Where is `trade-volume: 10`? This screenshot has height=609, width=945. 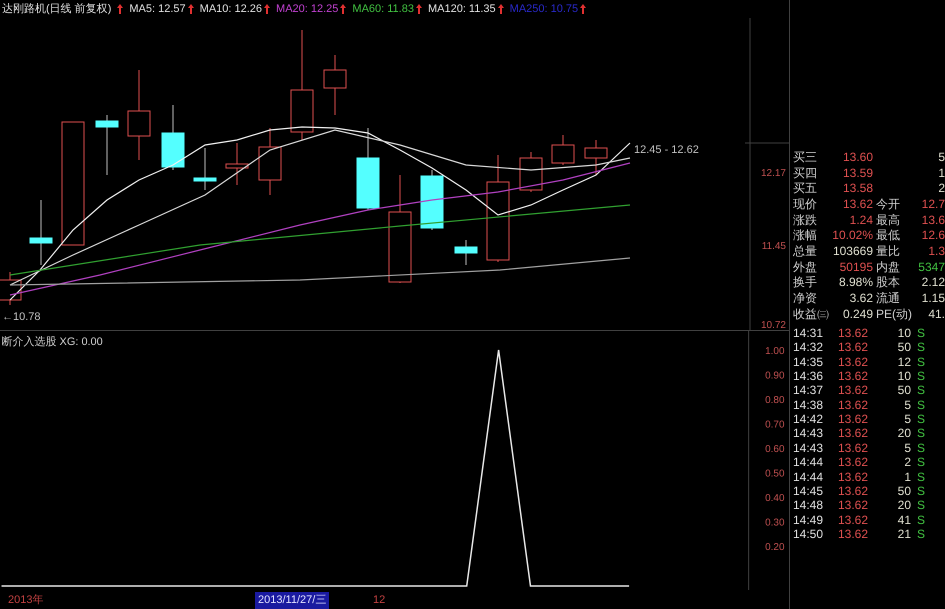 trade-volume: 10 is located at coordinates (903, 332).